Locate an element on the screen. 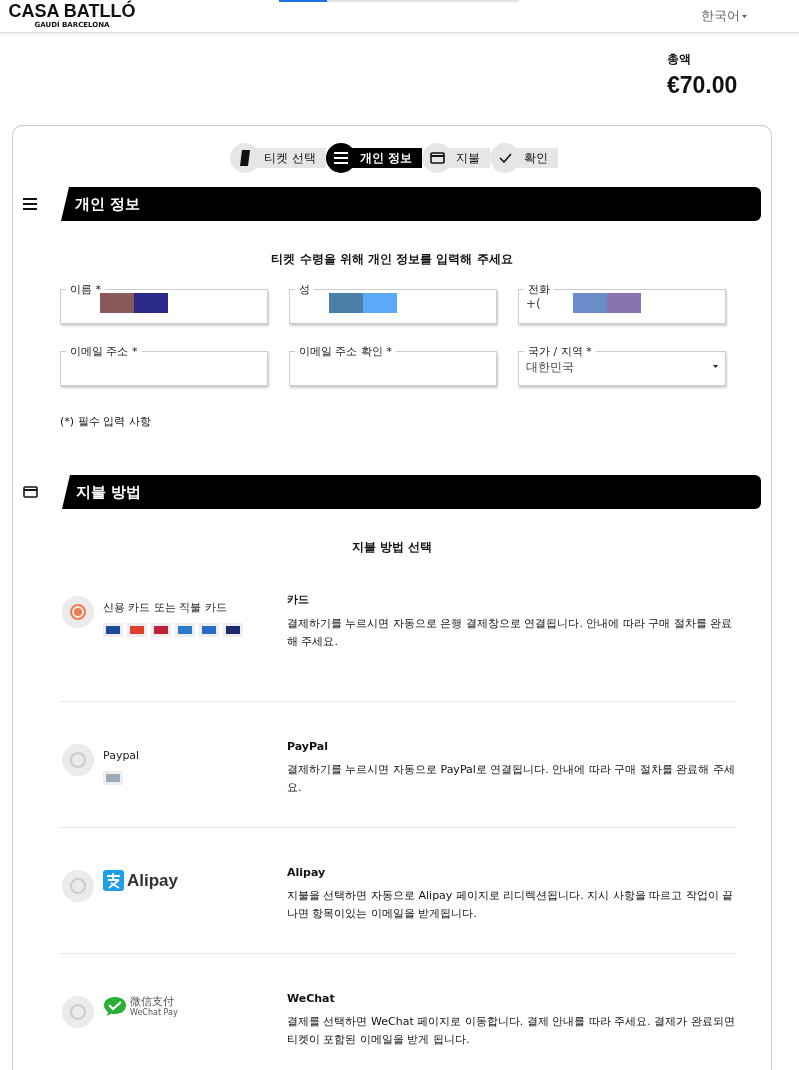 This screenshot has height=1070, width=799. method-title: Alipay is located at coordinates (307, 872).